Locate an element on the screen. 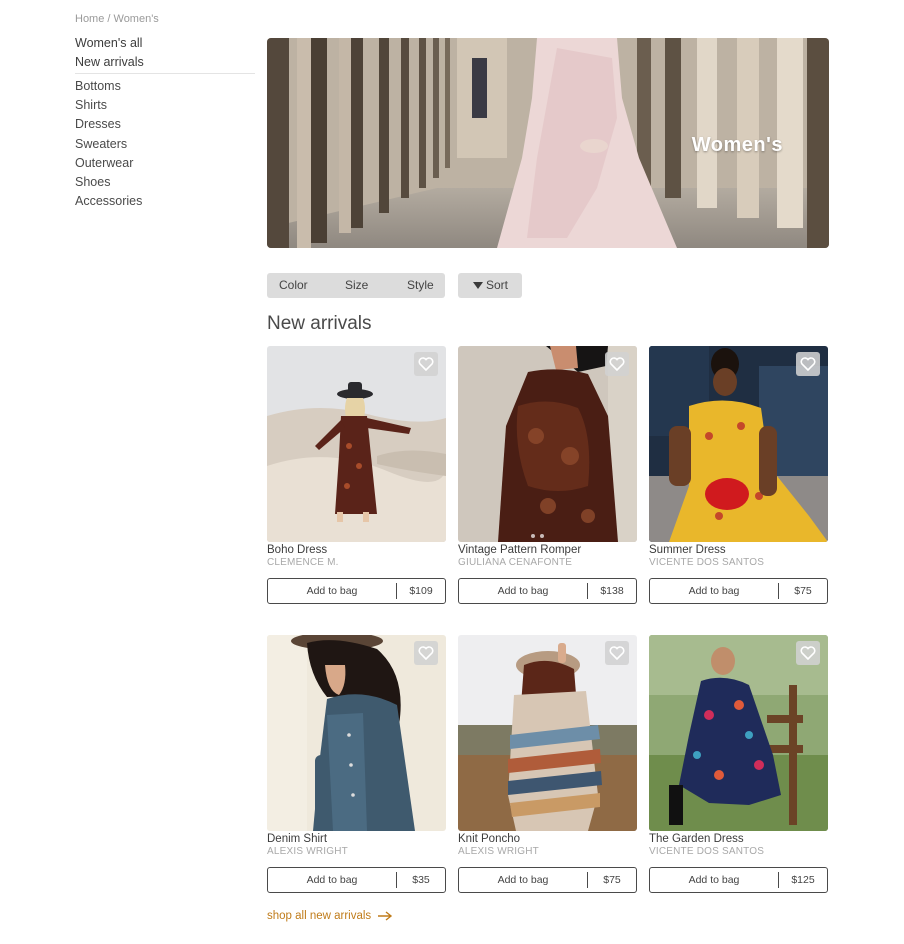  product-price: $138 is located at coordinates (612, 591).